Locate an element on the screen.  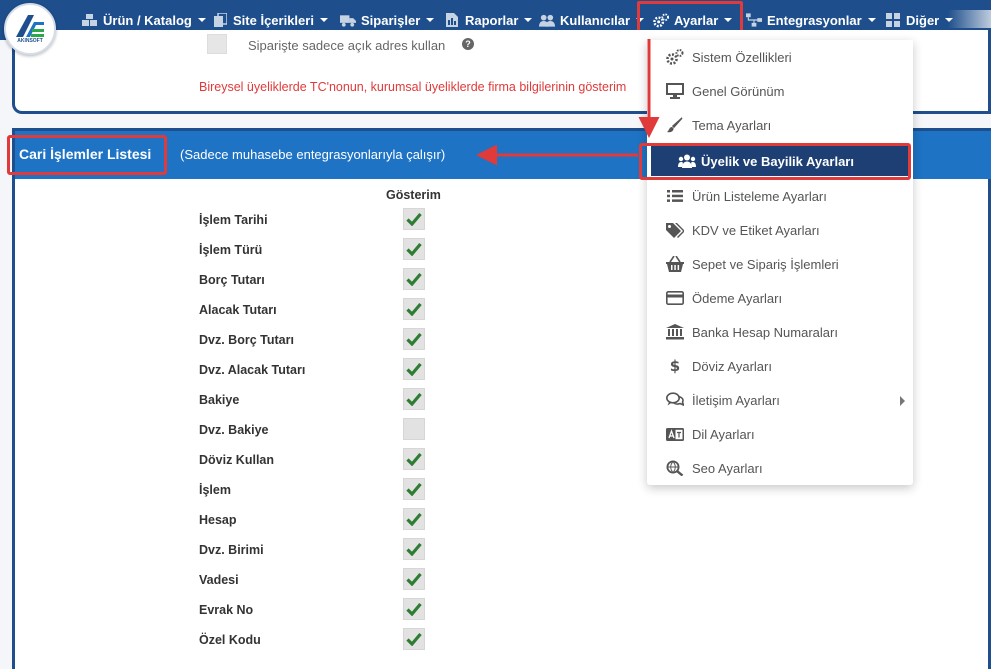
menu-item-banka-hesap: Banka Hesap Numaraları is located at coordinates (780, 332).